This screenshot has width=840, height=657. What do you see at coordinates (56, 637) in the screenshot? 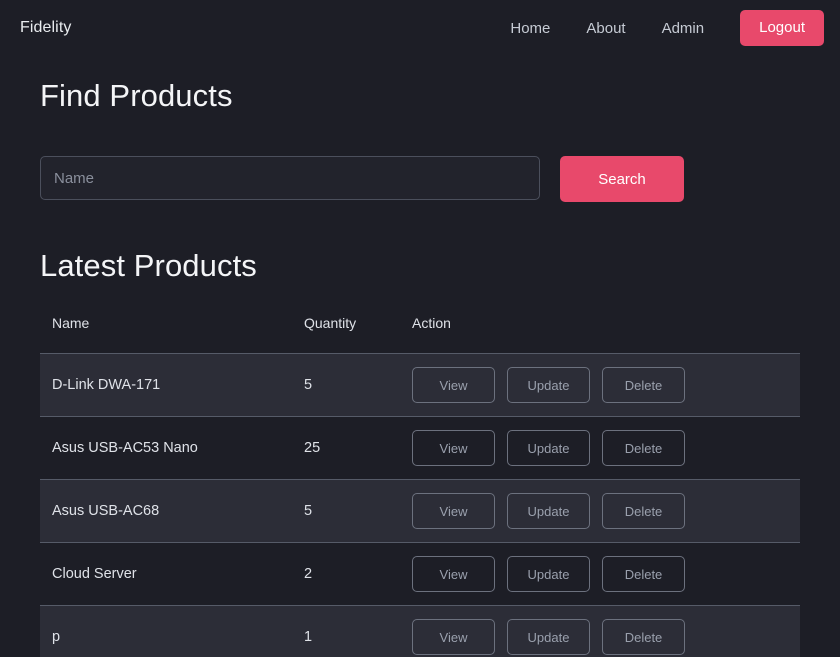
I see `cell-product-name: p` at bounding box center [56, 637].